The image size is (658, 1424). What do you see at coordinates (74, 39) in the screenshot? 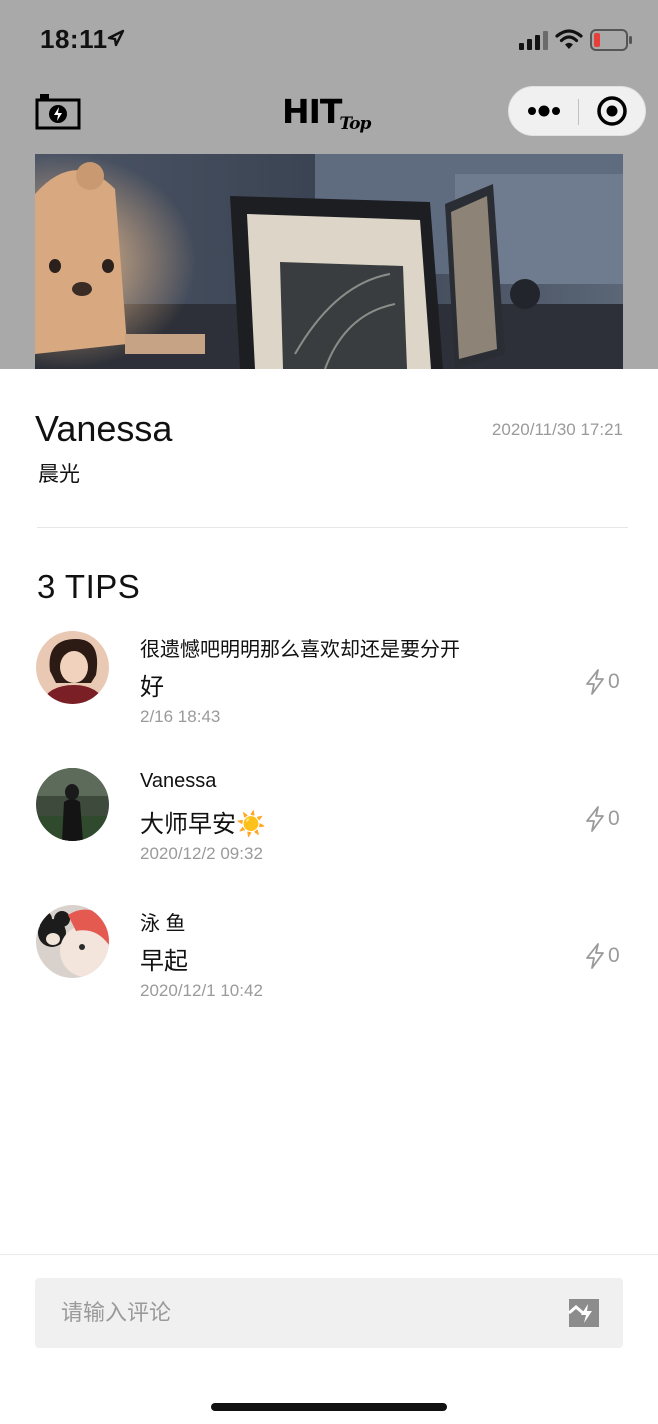
I see `status-time: 18:11` at bounding box center [74, 39].